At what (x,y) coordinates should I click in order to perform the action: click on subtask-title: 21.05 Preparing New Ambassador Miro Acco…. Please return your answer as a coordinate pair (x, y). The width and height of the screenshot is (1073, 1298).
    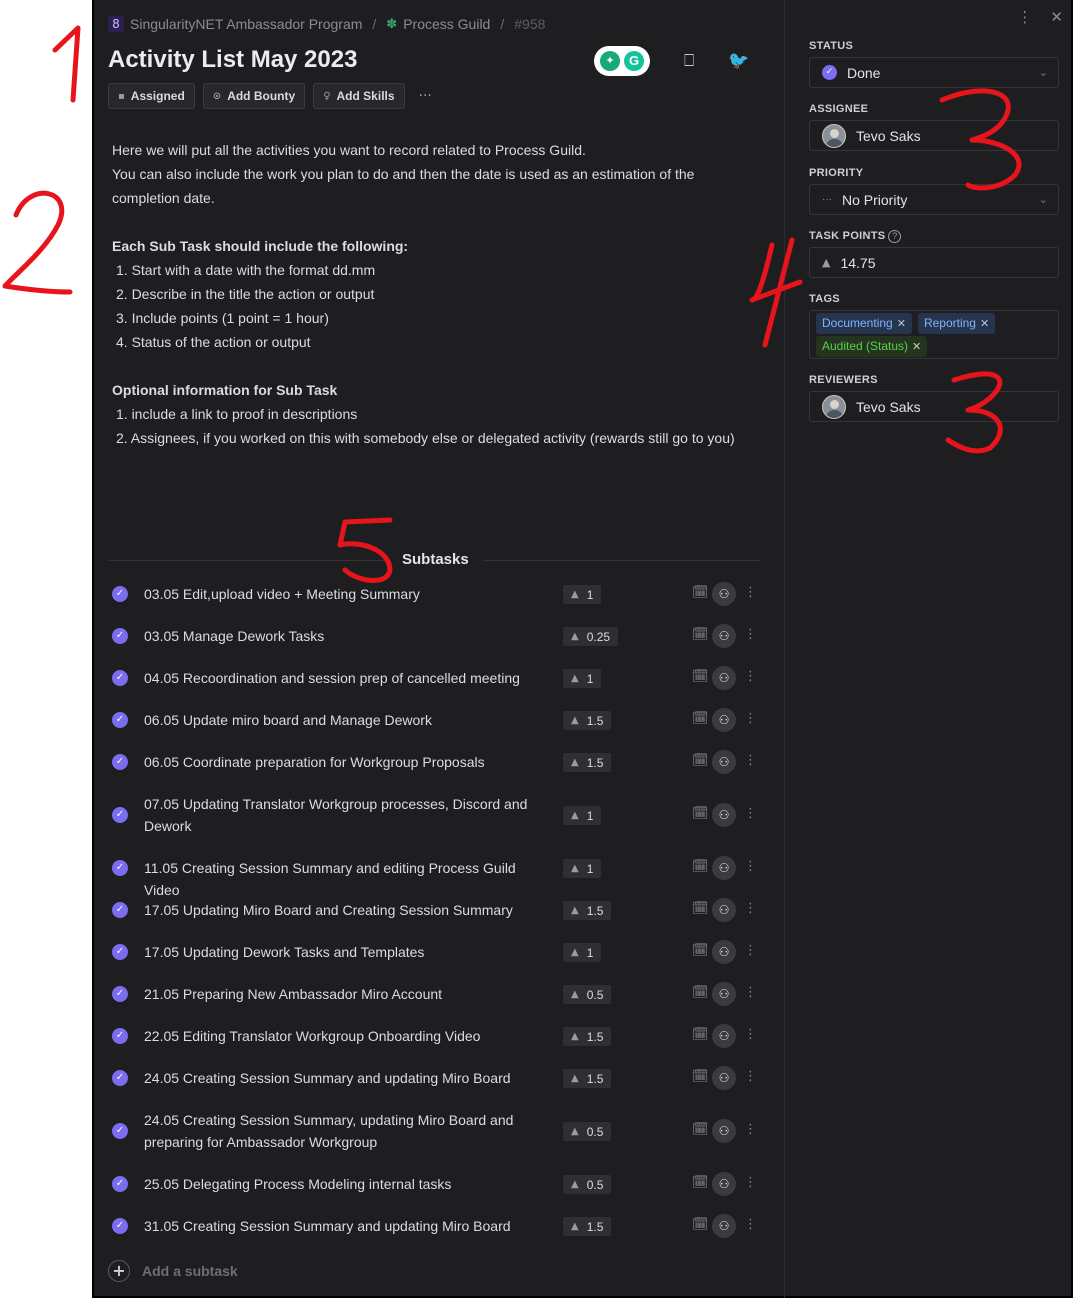
    Looking at the image, I should click on (349, 994).